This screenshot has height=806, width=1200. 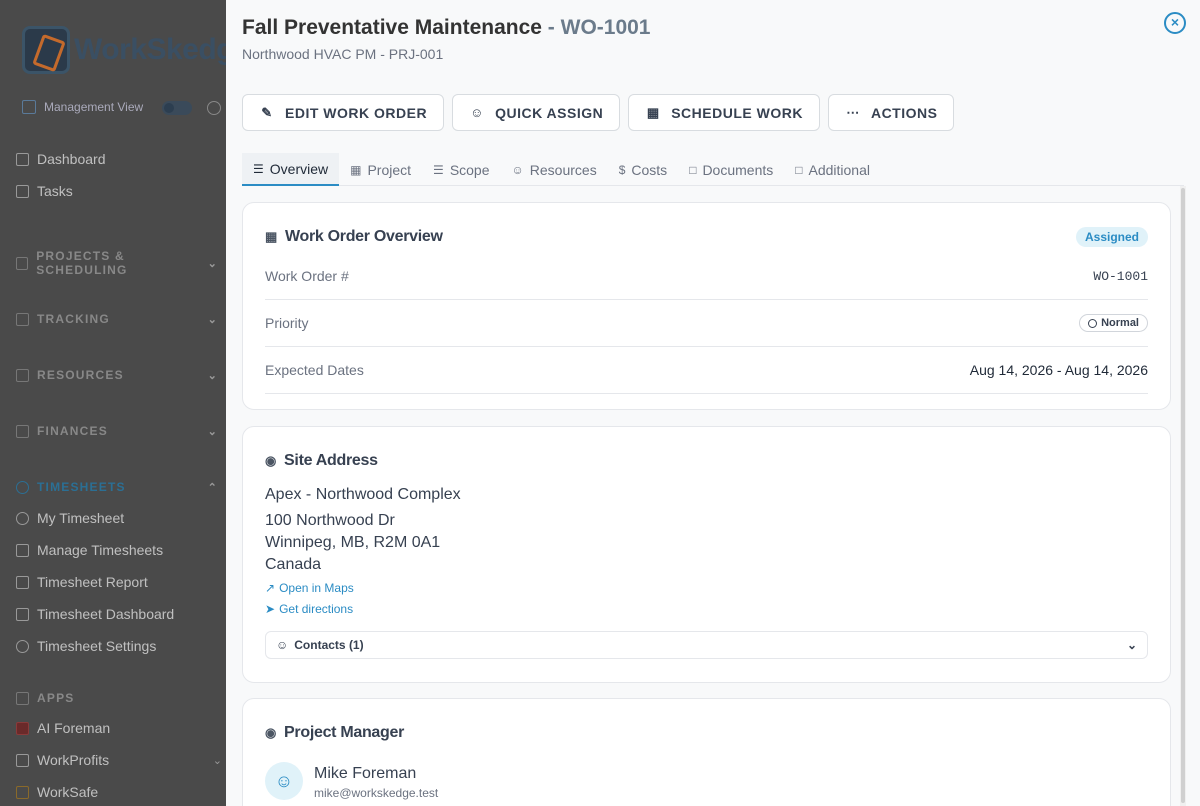 I want to click on clipboard-icon, so click(x=22, y=550).